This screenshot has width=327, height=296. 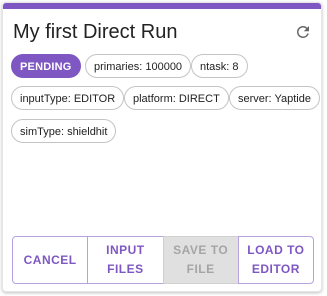 I want to click on input-files-button: INPUT FILES, so click(x=125, y=260).